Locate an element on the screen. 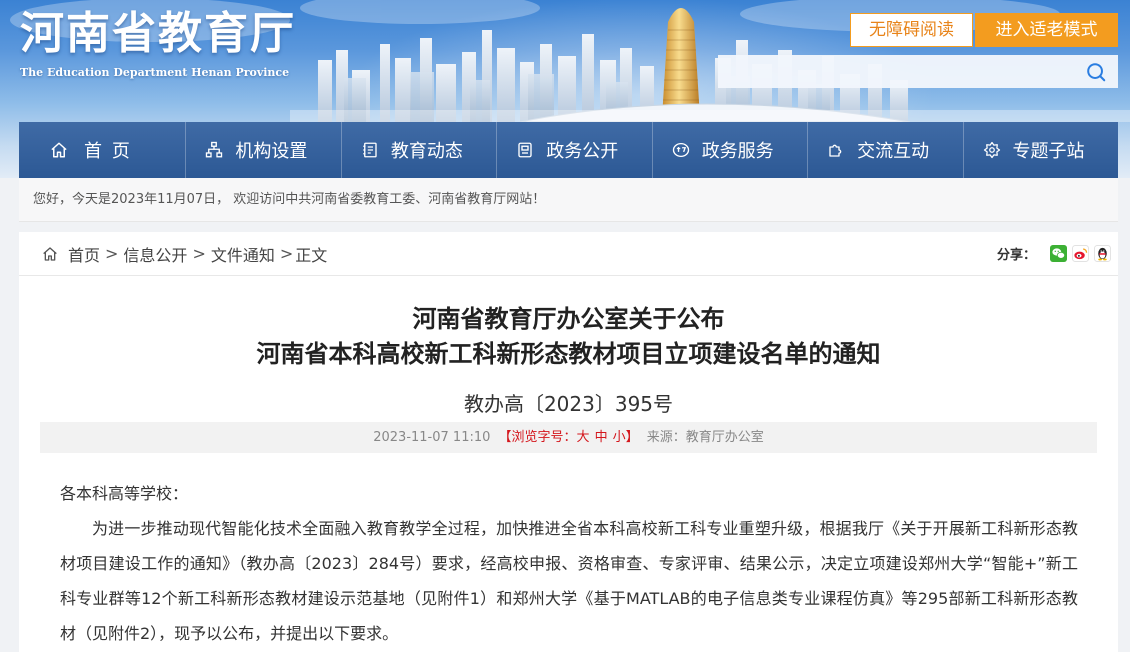 The image size is (1130, 652). topic-site-icon is located at coordinates (992, 150).